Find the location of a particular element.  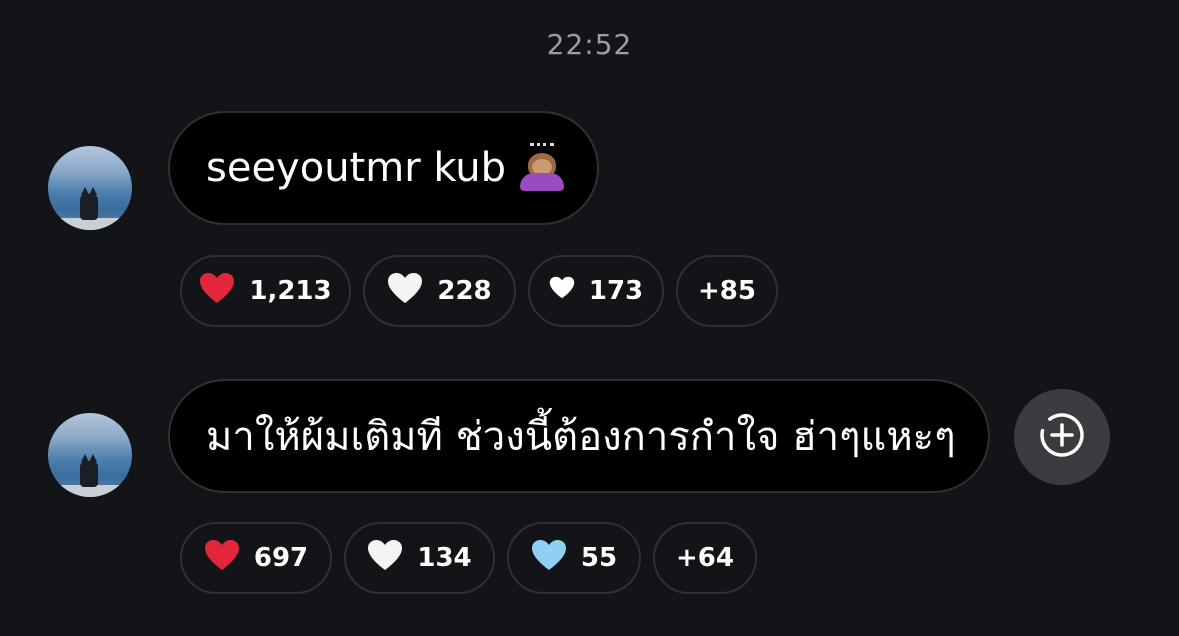

reaction-more: +85 is located at coordinates (727, 291).